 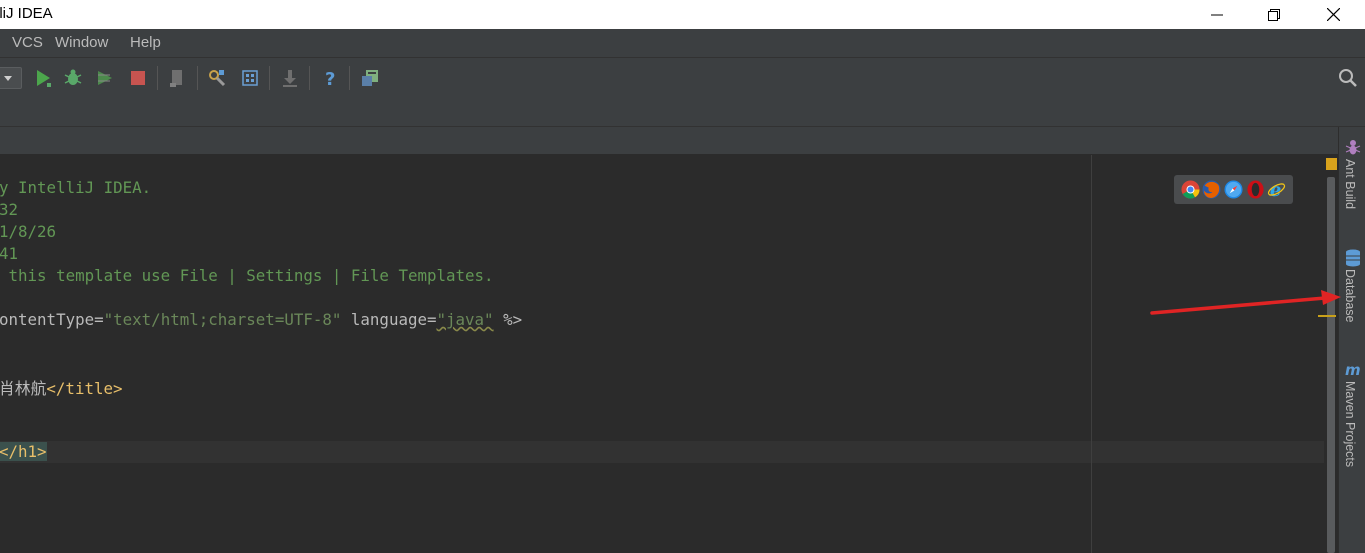 I want to click on editor-tabs, so click(x=669, y=141).